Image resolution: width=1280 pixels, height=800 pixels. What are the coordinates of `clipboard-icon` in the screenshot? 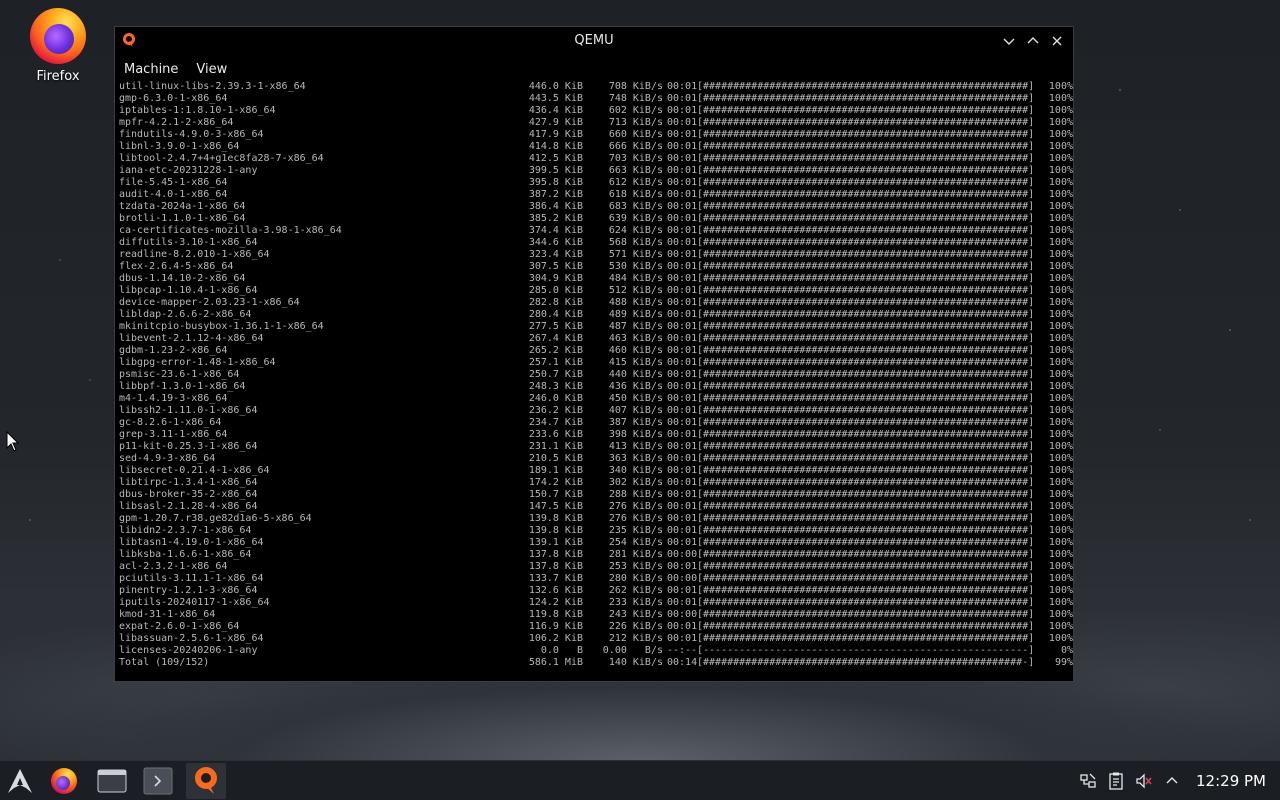 It's located at (1116, 780).